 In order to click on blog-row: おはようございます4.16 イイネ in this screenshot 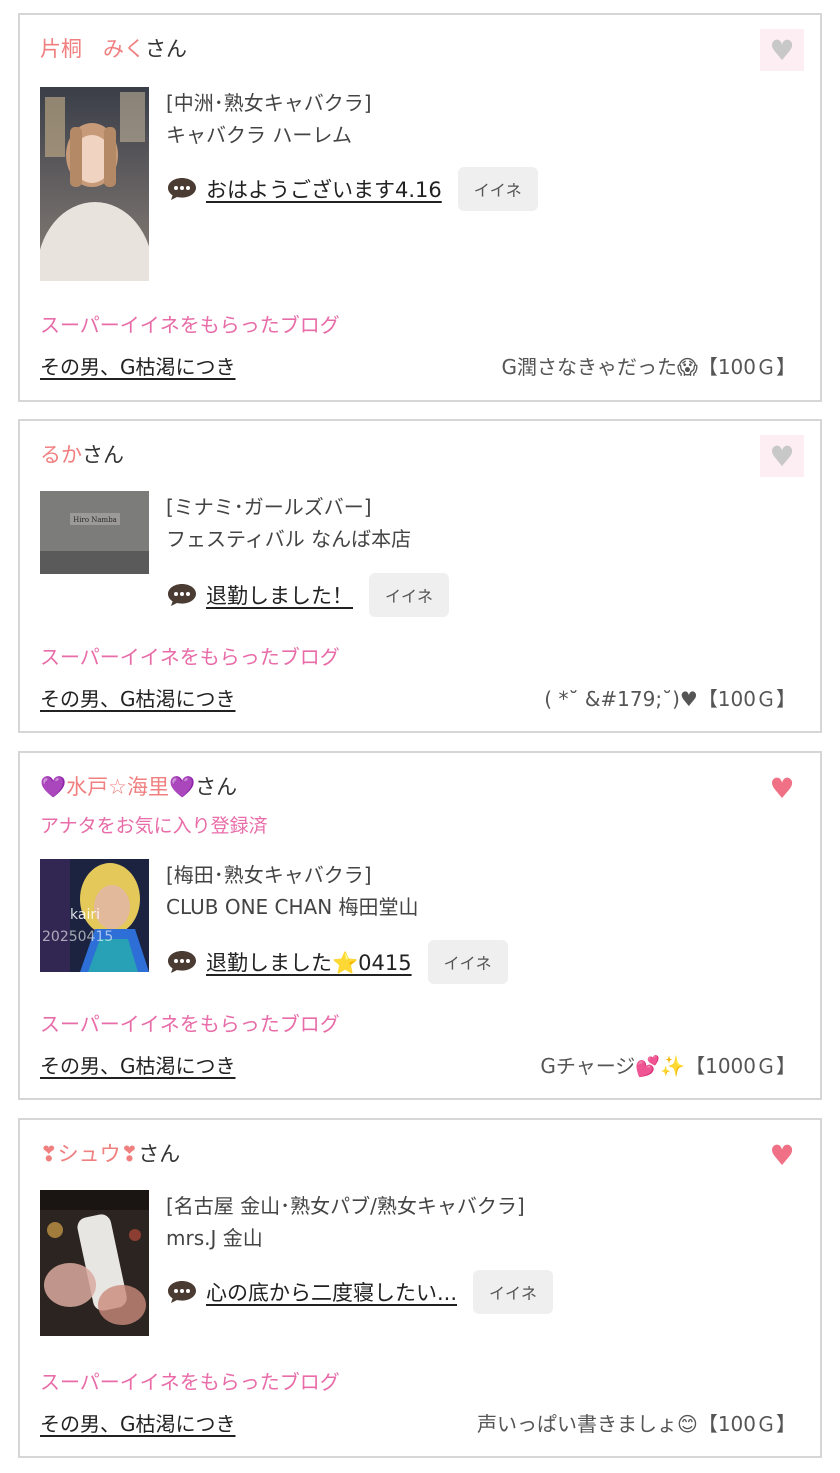, I will do `click(352, 189)`.